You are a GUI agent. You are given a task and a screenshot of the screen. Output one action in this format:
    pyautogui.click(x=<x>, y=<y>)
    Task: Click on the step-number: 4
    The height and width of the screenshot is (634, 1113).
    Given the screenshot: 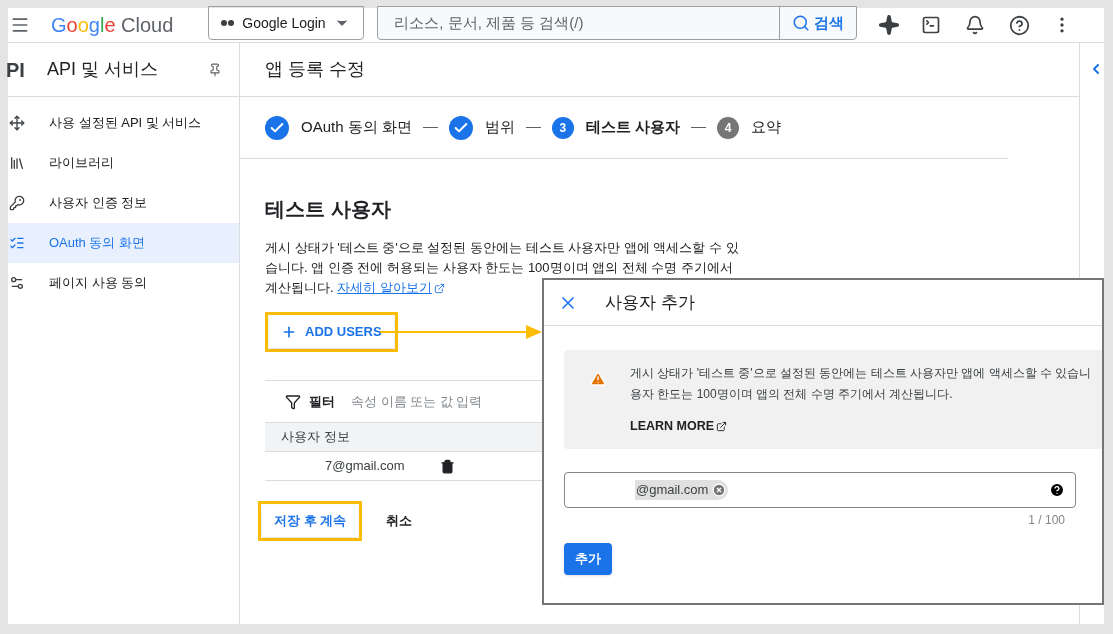 What is the action you would take?
    pyautogui.click(x=728, y=127)
    